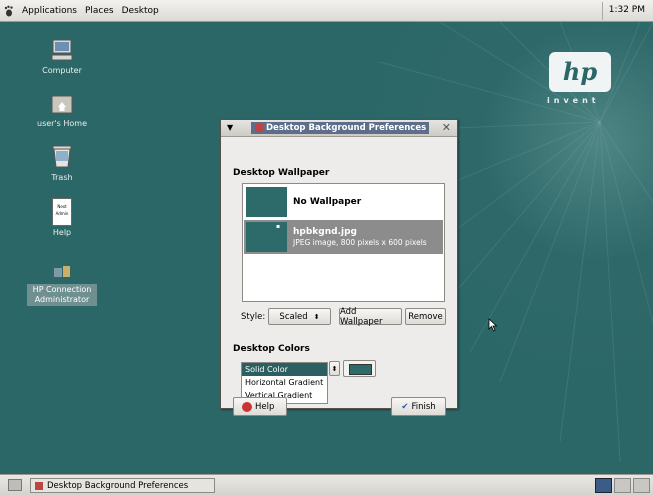  I want to click on wallpaper-thumbnail, so click(266, 202).